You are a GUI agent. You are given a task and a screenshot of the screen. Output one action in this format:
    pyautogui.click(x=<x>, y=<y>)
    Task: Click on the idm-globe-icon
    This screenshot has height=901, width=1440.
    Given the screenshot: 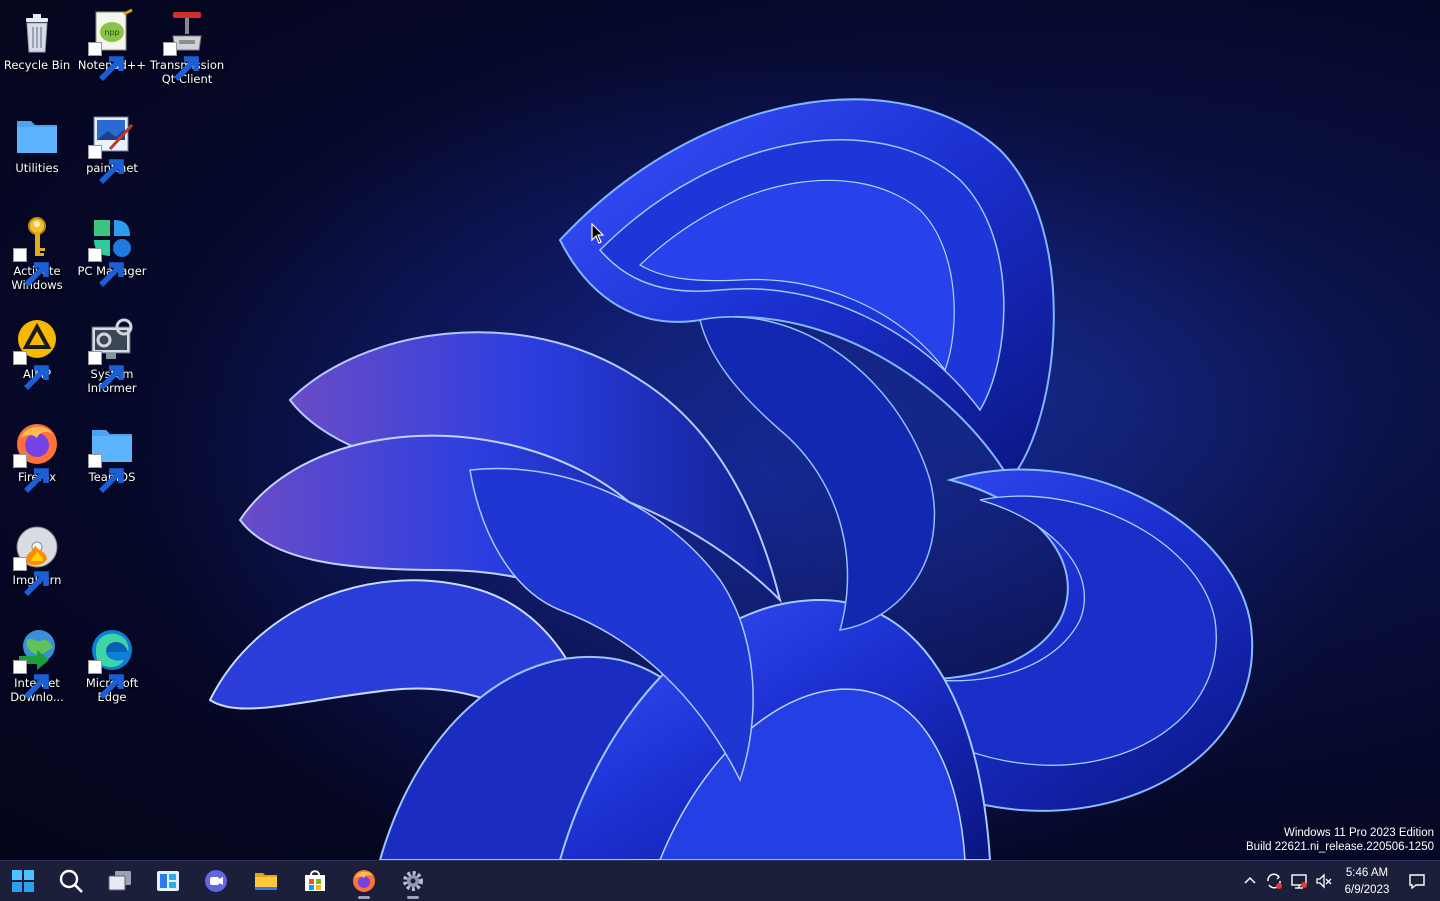 What is the action you would take?
    pyautogui.click(x=37, y=662)
    